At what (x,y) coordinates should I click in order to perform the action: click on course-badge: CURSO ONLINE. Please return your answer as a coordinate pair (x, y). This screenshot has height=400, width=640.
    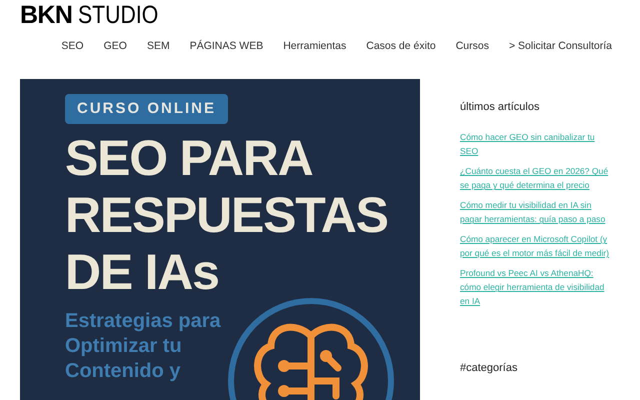
    Looking at the image, I should click on (146, 109).